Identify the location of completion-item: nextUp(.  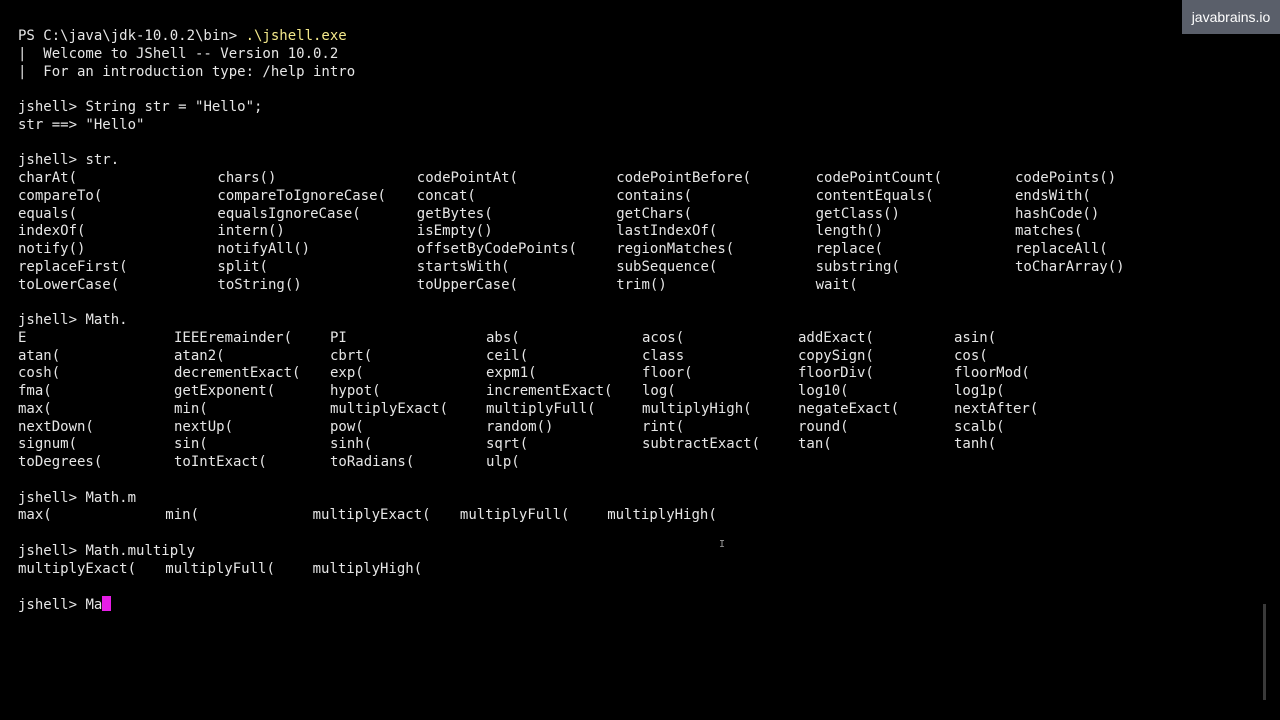
(204, 426).